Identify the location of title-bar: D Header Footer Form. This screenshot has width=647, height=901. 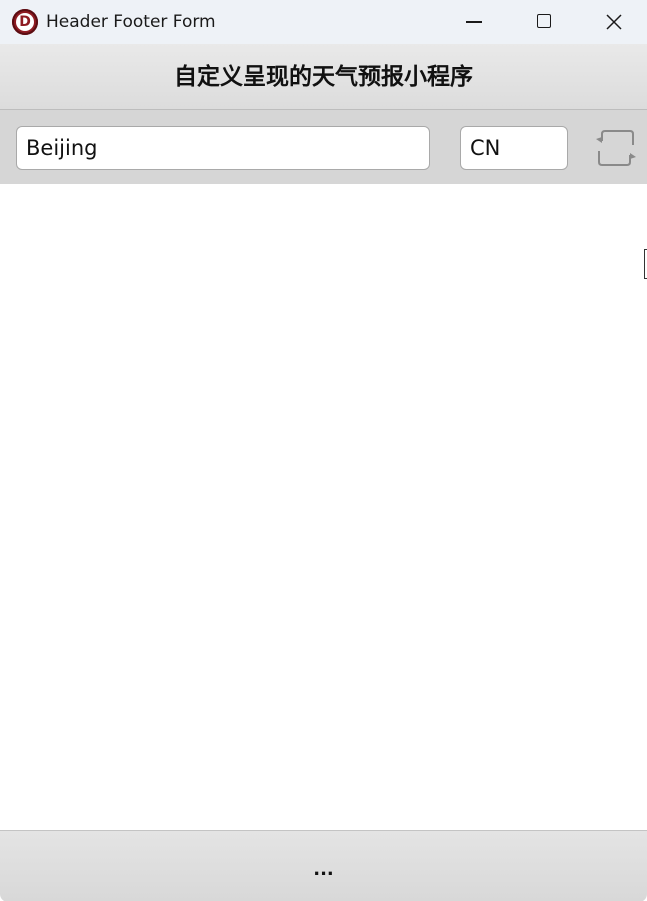
(323, 22).